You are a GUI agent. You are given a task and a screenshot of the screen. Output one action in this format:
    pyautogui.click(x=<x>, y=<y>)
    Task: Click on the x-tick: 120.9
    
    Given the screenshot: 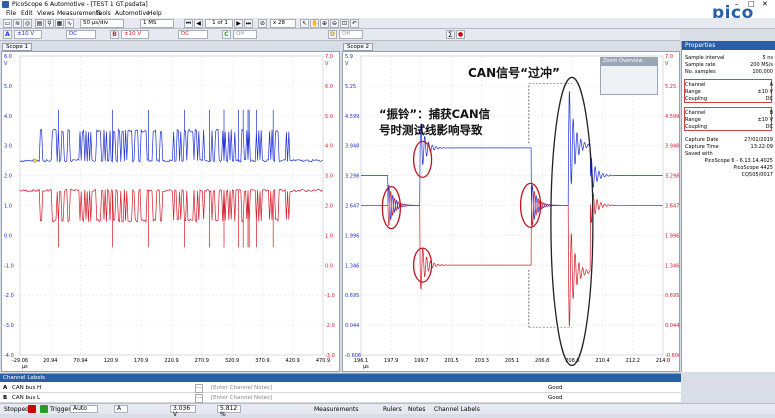 What is the action you would take?
    pyautogui.click(x=111, y=361)
    